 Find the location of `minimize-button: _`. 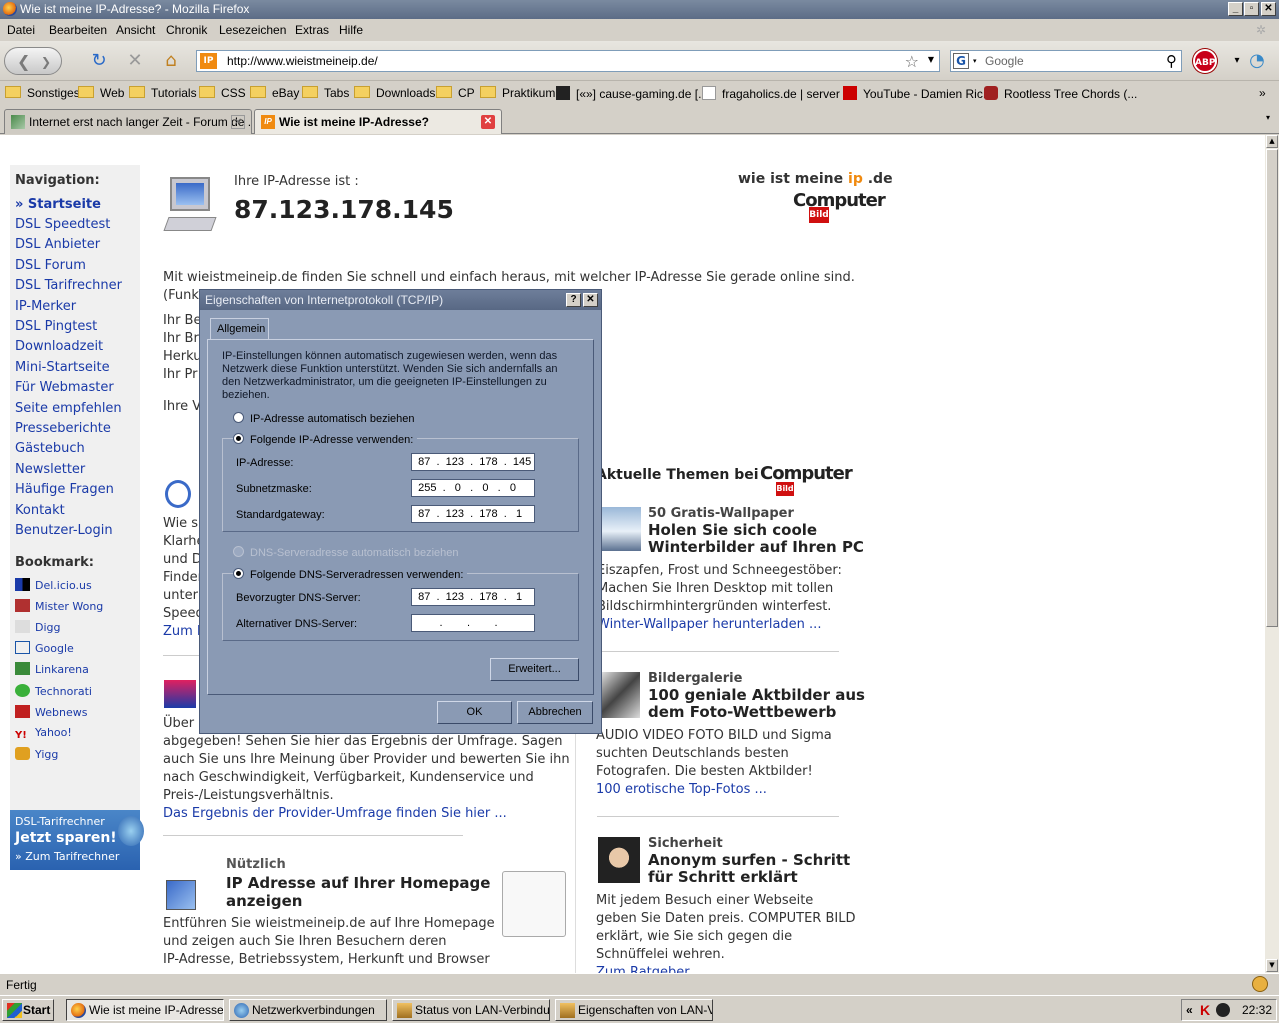

minimize-button: _ is located at coordinates (1235, 9).